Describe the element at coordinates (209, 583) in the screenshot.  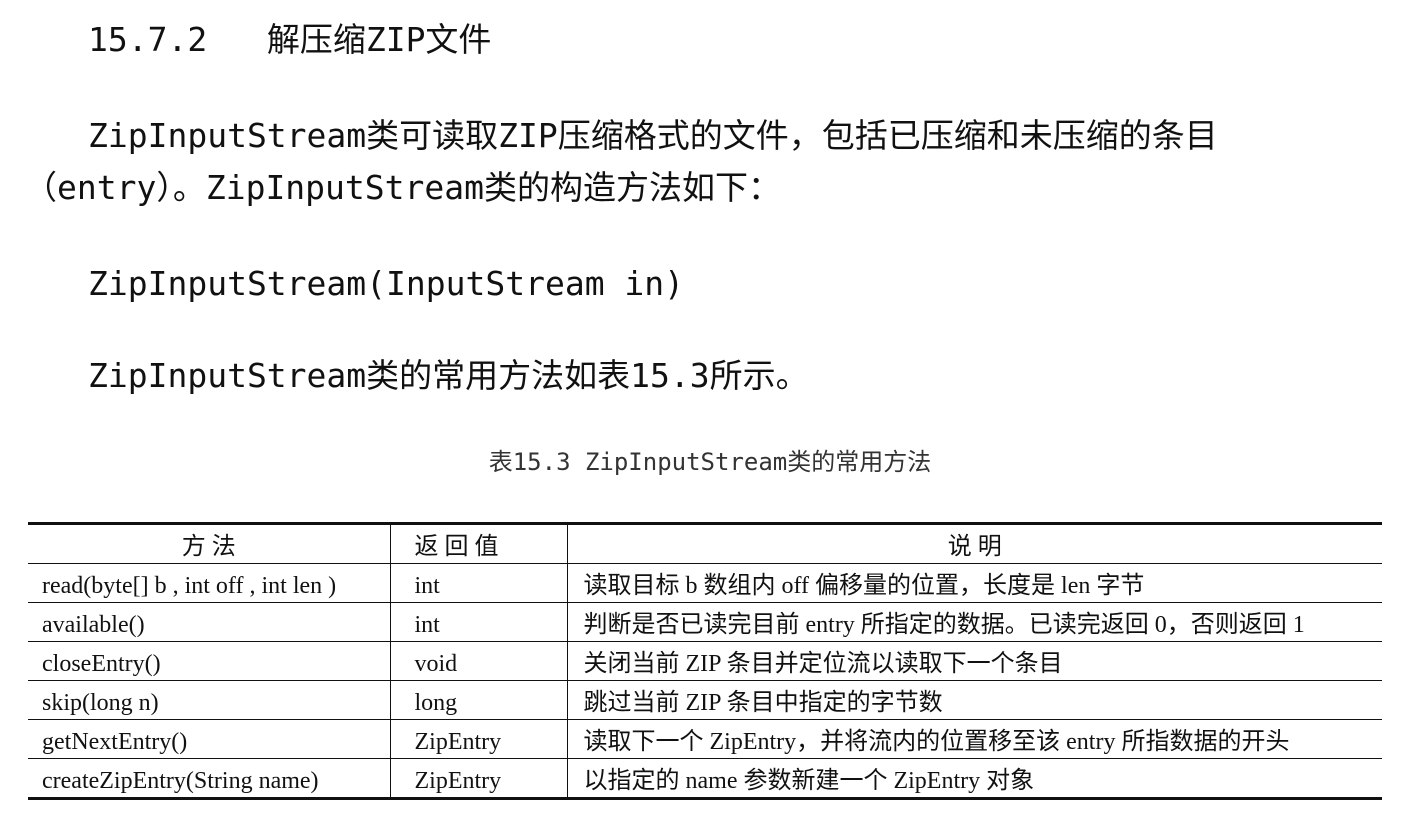
I see `method-cell: read(byte[] b , int off , int len )` at that location.